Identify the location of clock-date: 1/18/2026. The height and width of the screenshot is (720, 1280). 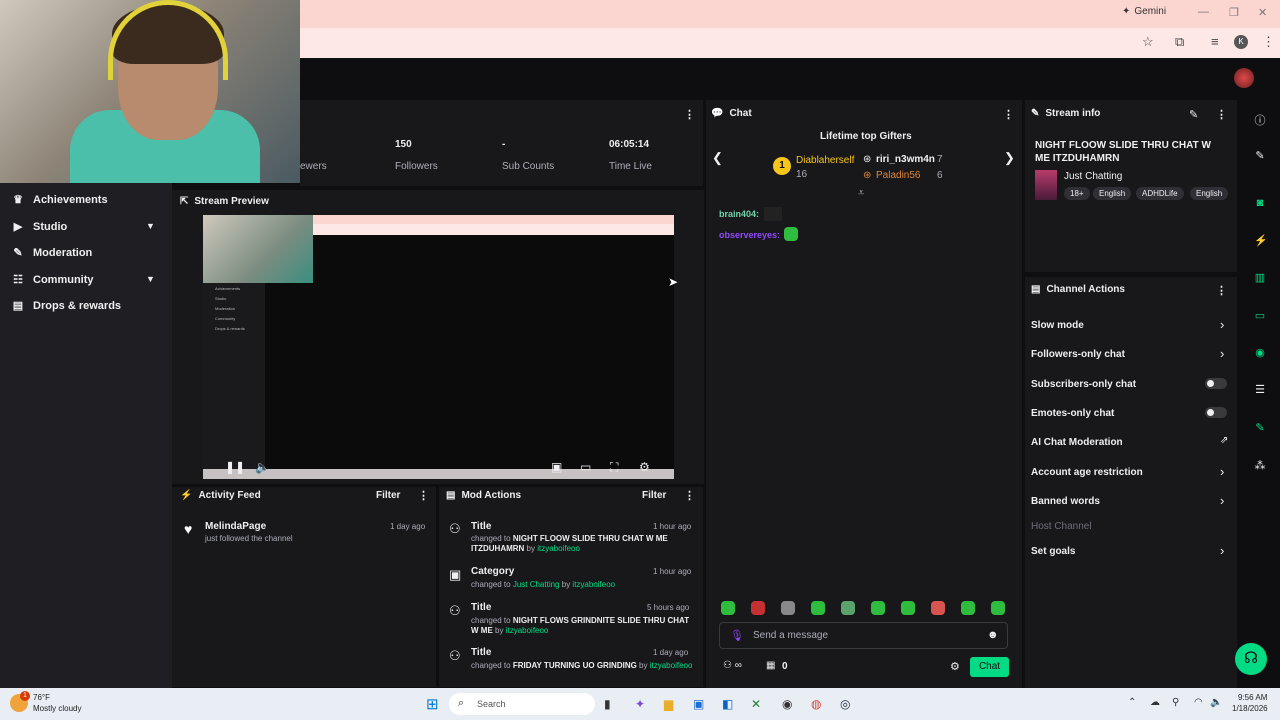
(1250, 708).